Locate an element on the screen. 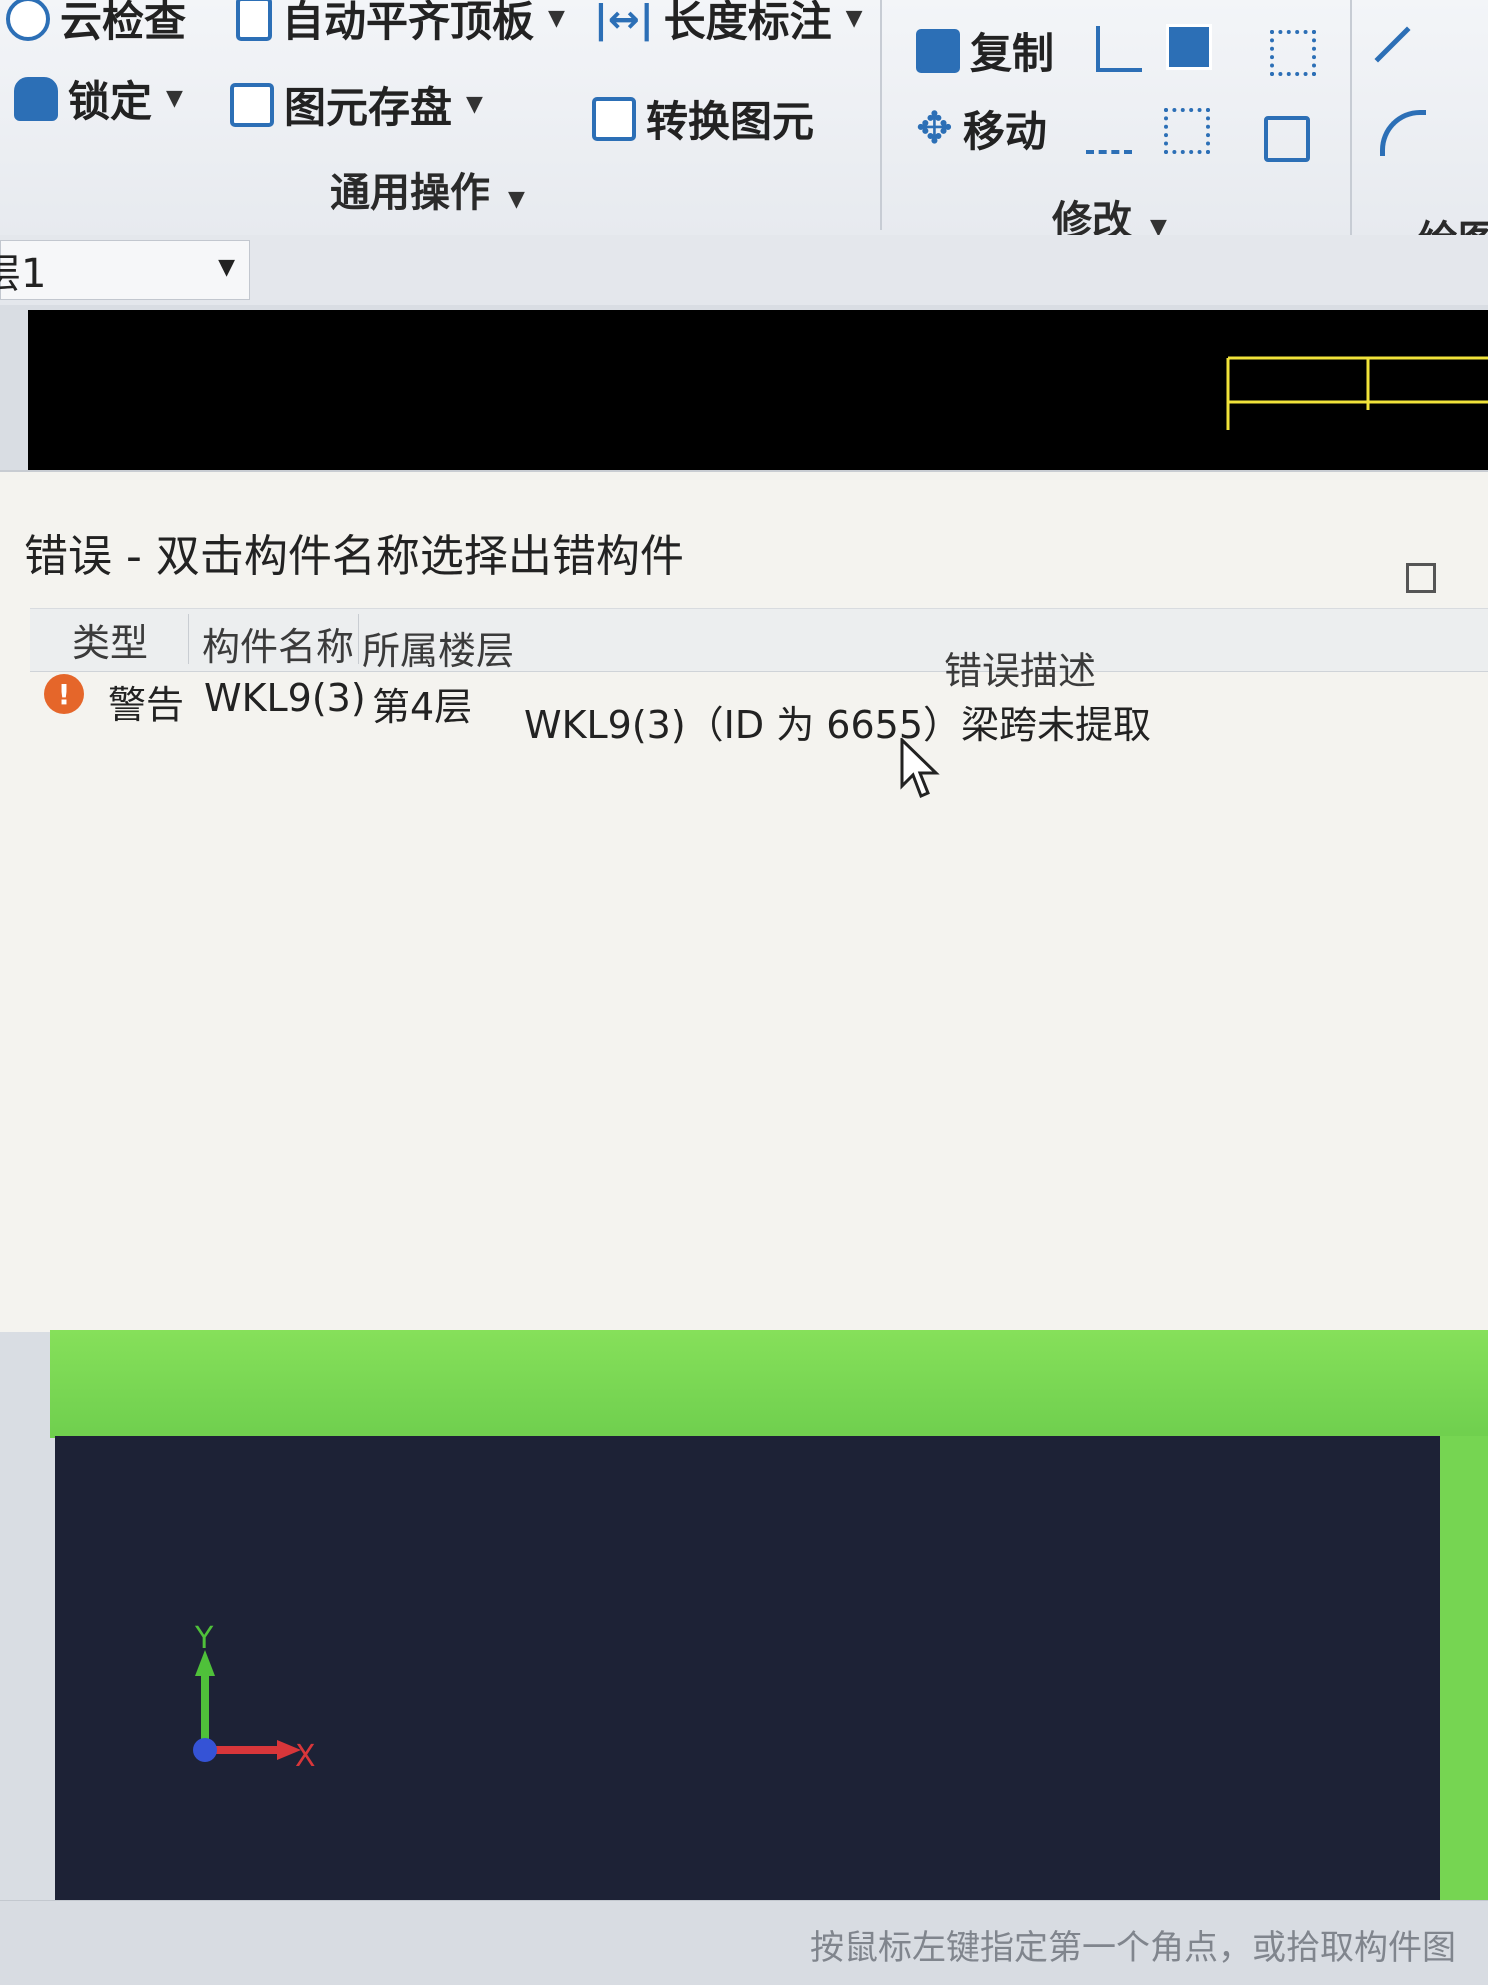  column-header-type: 类型 is located at coordinates (110, 639).